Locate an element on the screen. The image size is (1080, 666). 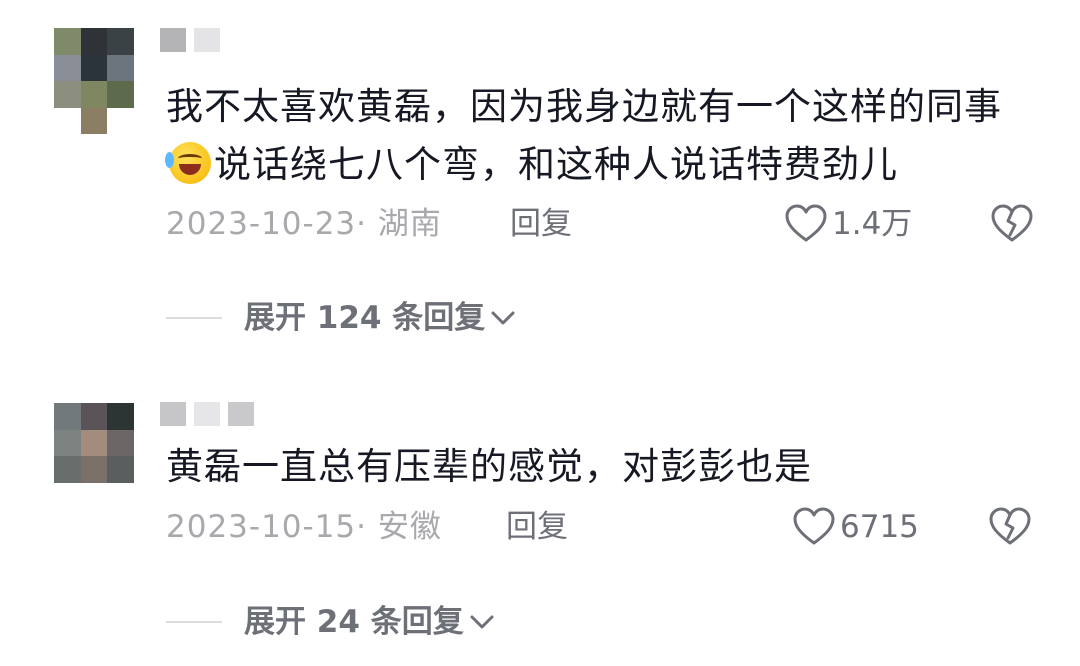
like-button: 6715 is located at coordinates (855, 527).